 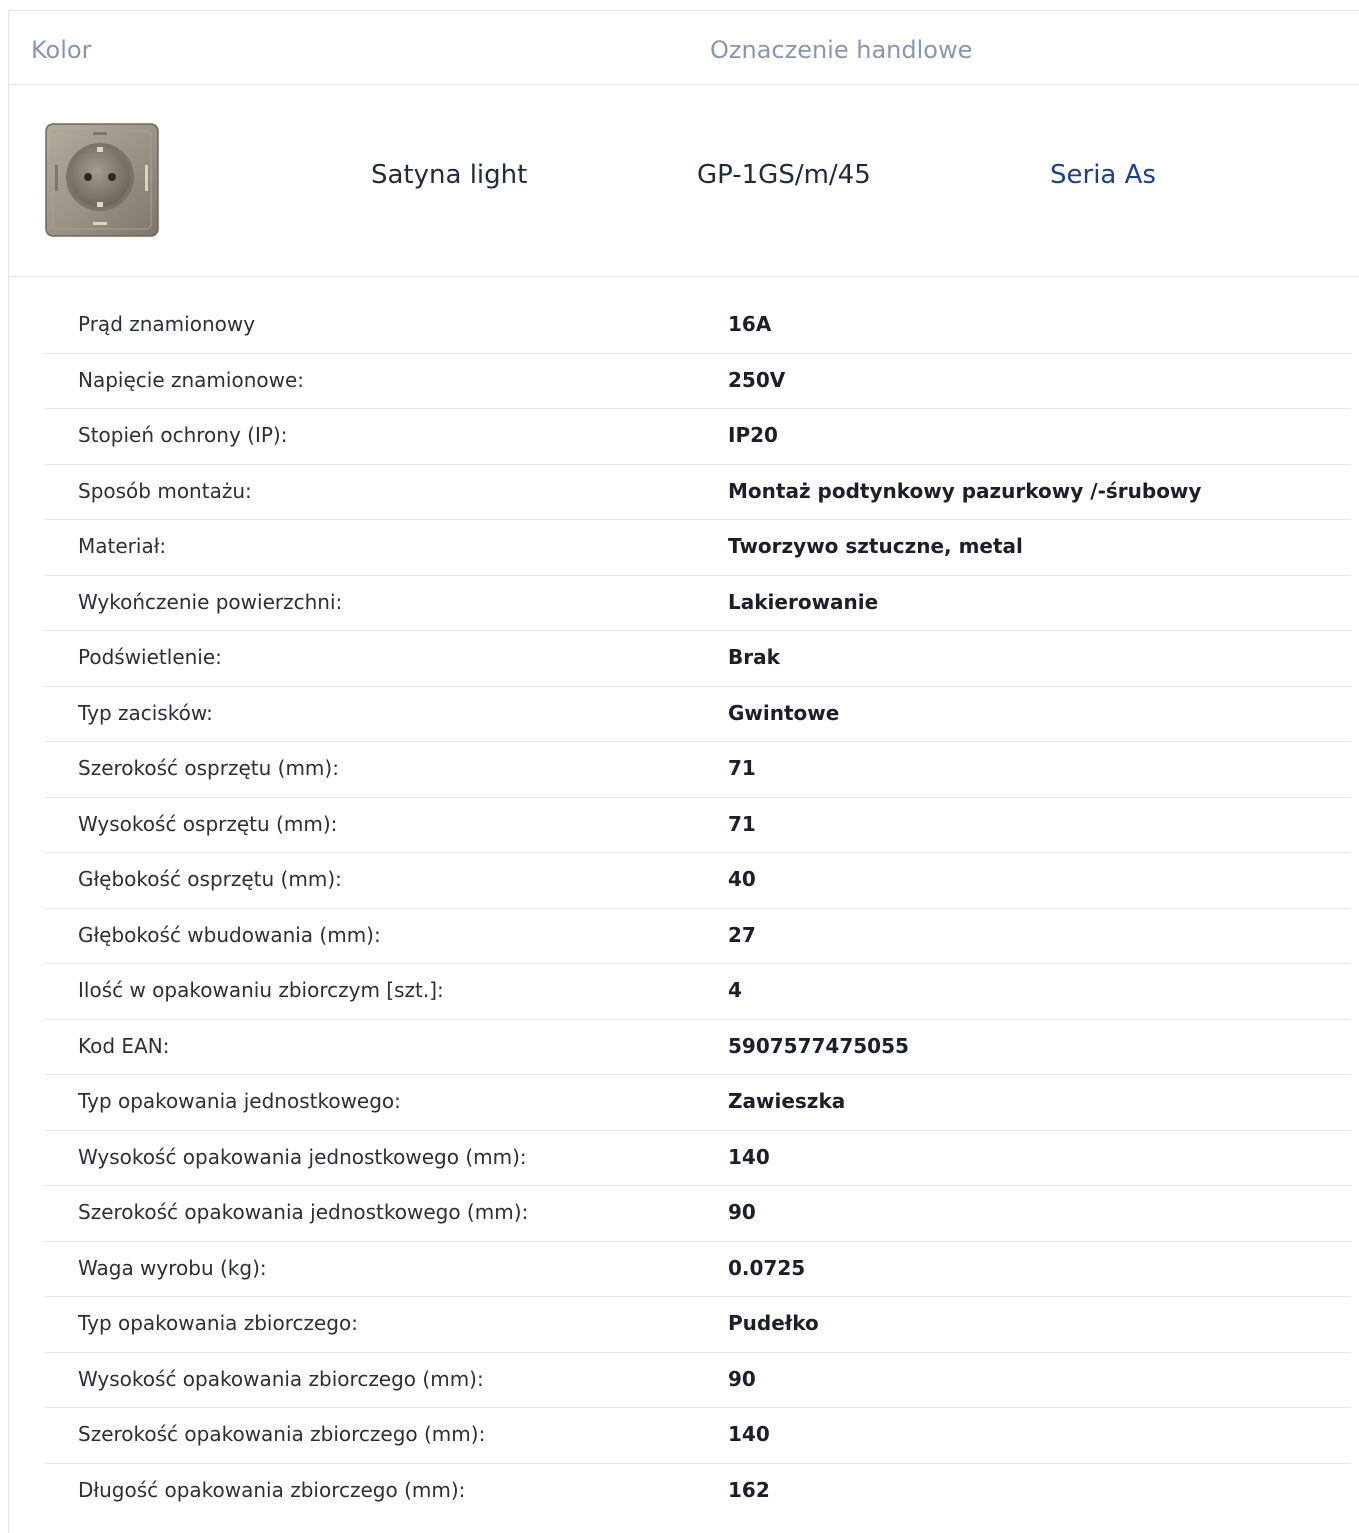 What do you see at coordinates (218, 1323) in the screenshot?
I see `spec-label: Typ opakowania zbiorczego:` at bounding box center [218, 1323].